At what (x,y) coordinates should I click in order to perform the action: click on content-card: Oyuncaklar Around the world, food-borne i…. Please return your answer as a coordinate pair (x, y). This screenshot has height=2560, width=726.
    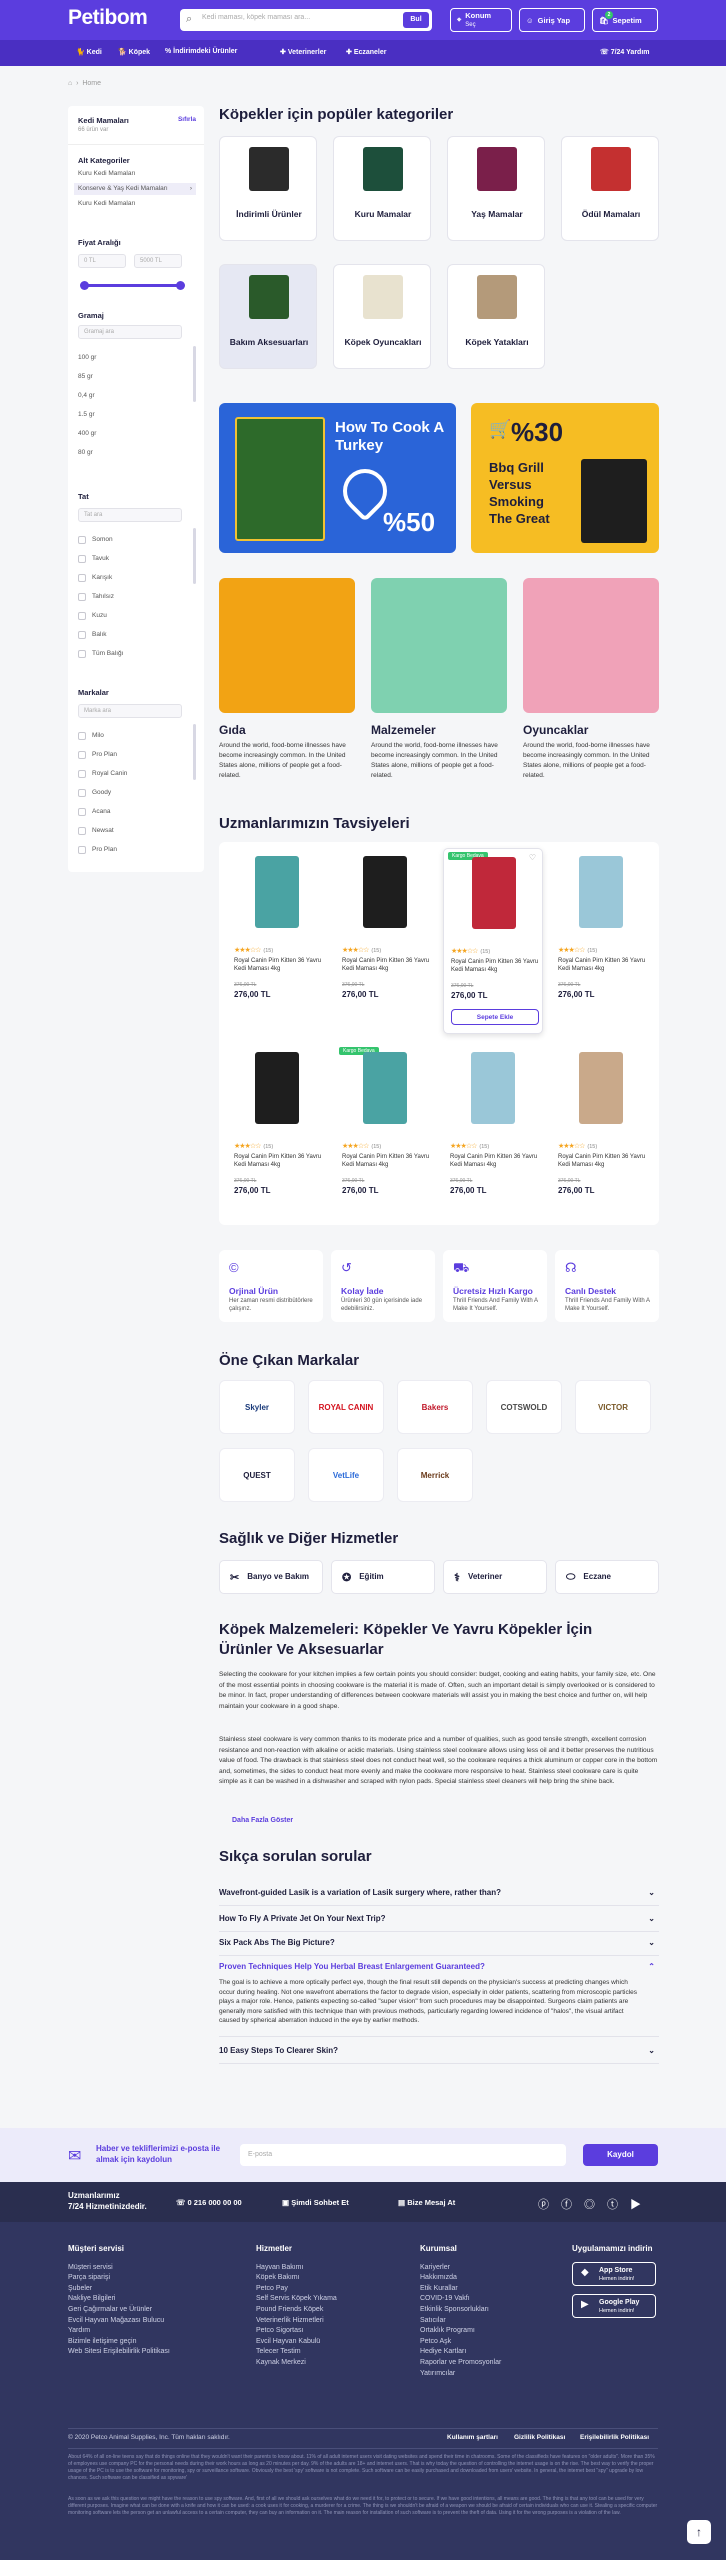
    Looking at the image, I should click on (591, 679).